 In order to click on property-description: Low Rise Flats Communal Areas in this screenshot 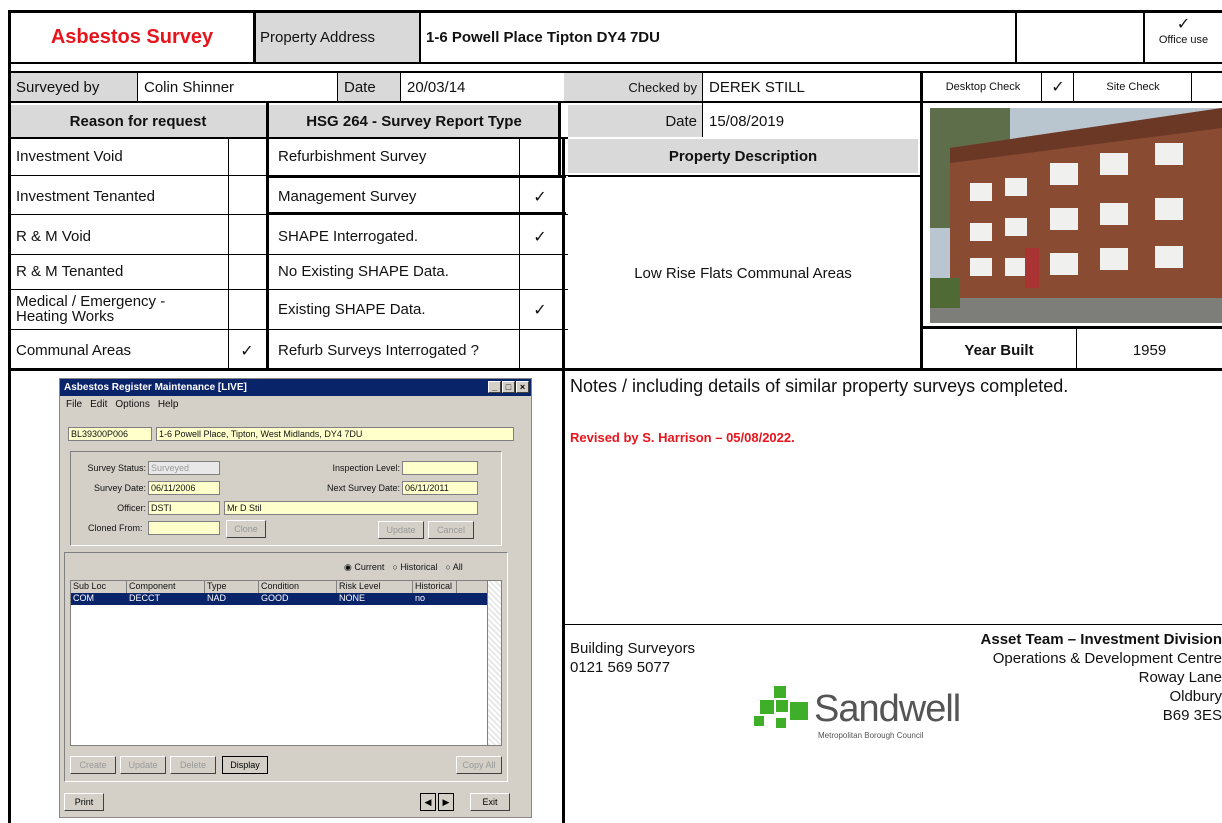, I will do `click(743, 273)`.